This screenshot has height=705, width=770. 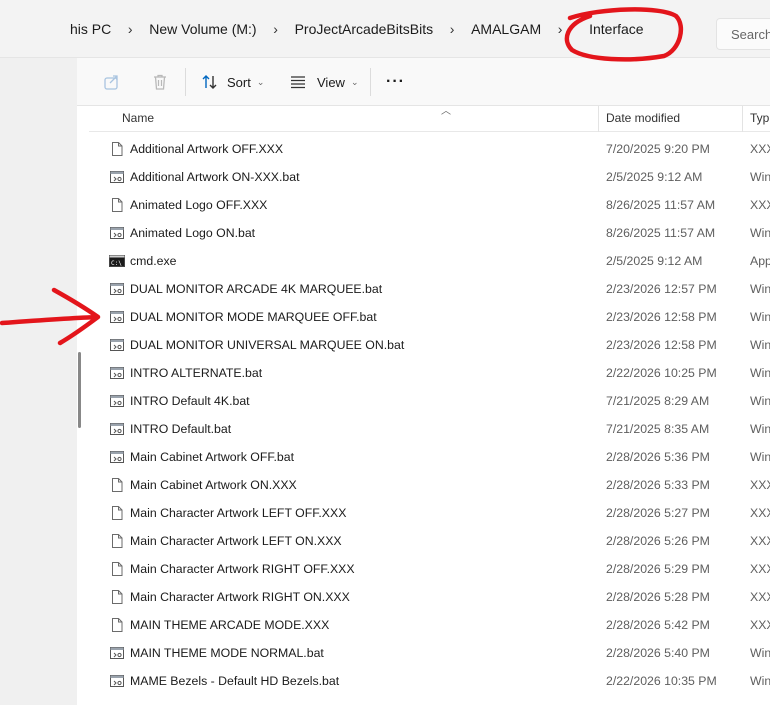 What do you see at coordinates (153, 261) in the screenshot?
I see `file-name: cmd.exe` at bounding box center [153, 261].